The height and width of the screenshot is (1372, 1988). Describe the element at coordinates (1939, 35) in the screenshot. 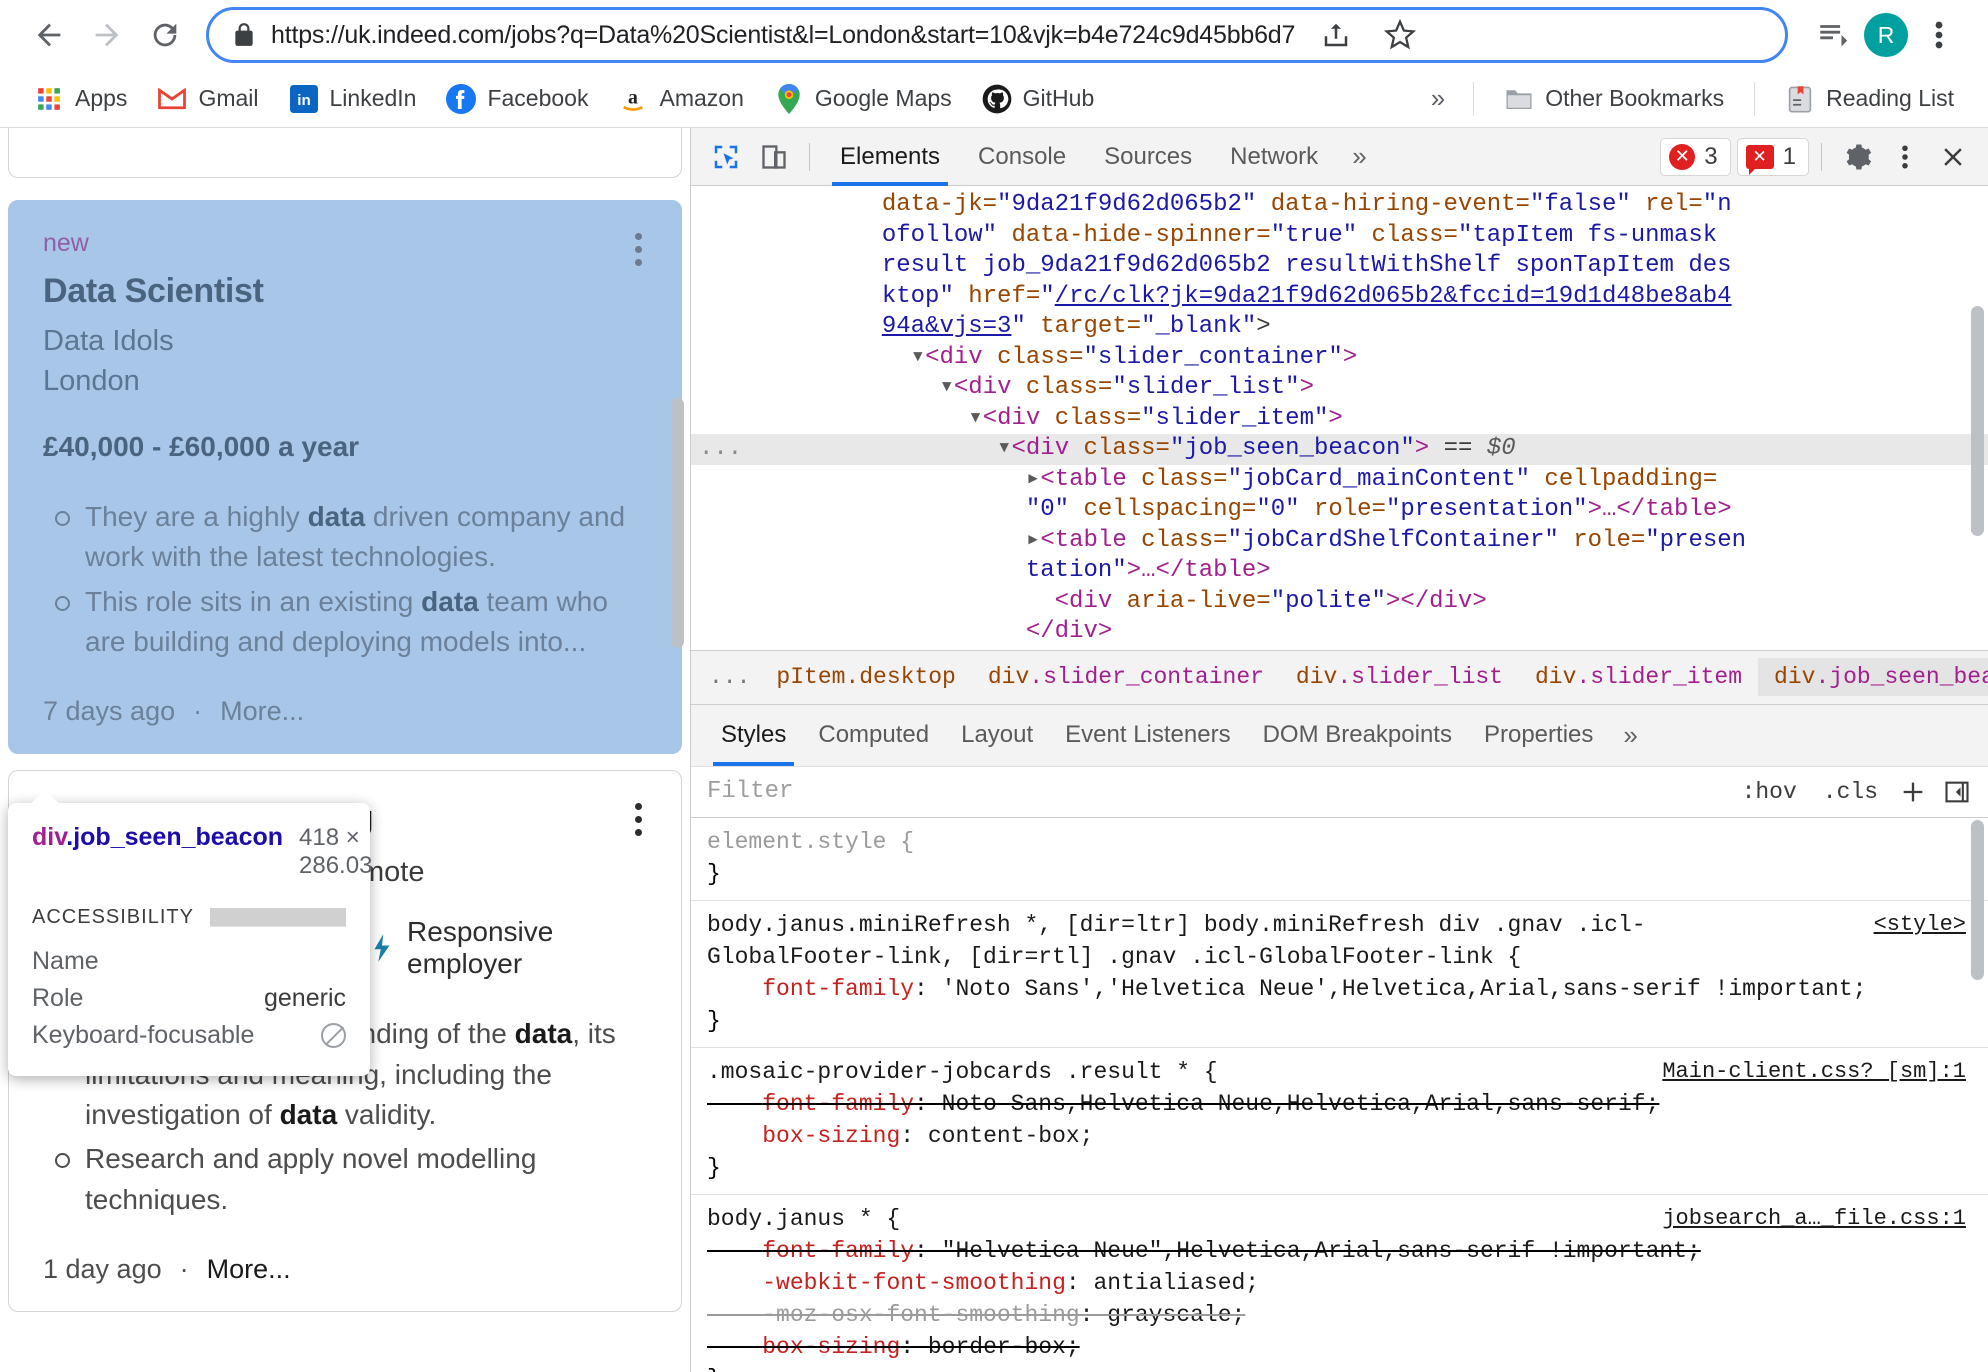

I see `chrome-menu-icon` at that location.